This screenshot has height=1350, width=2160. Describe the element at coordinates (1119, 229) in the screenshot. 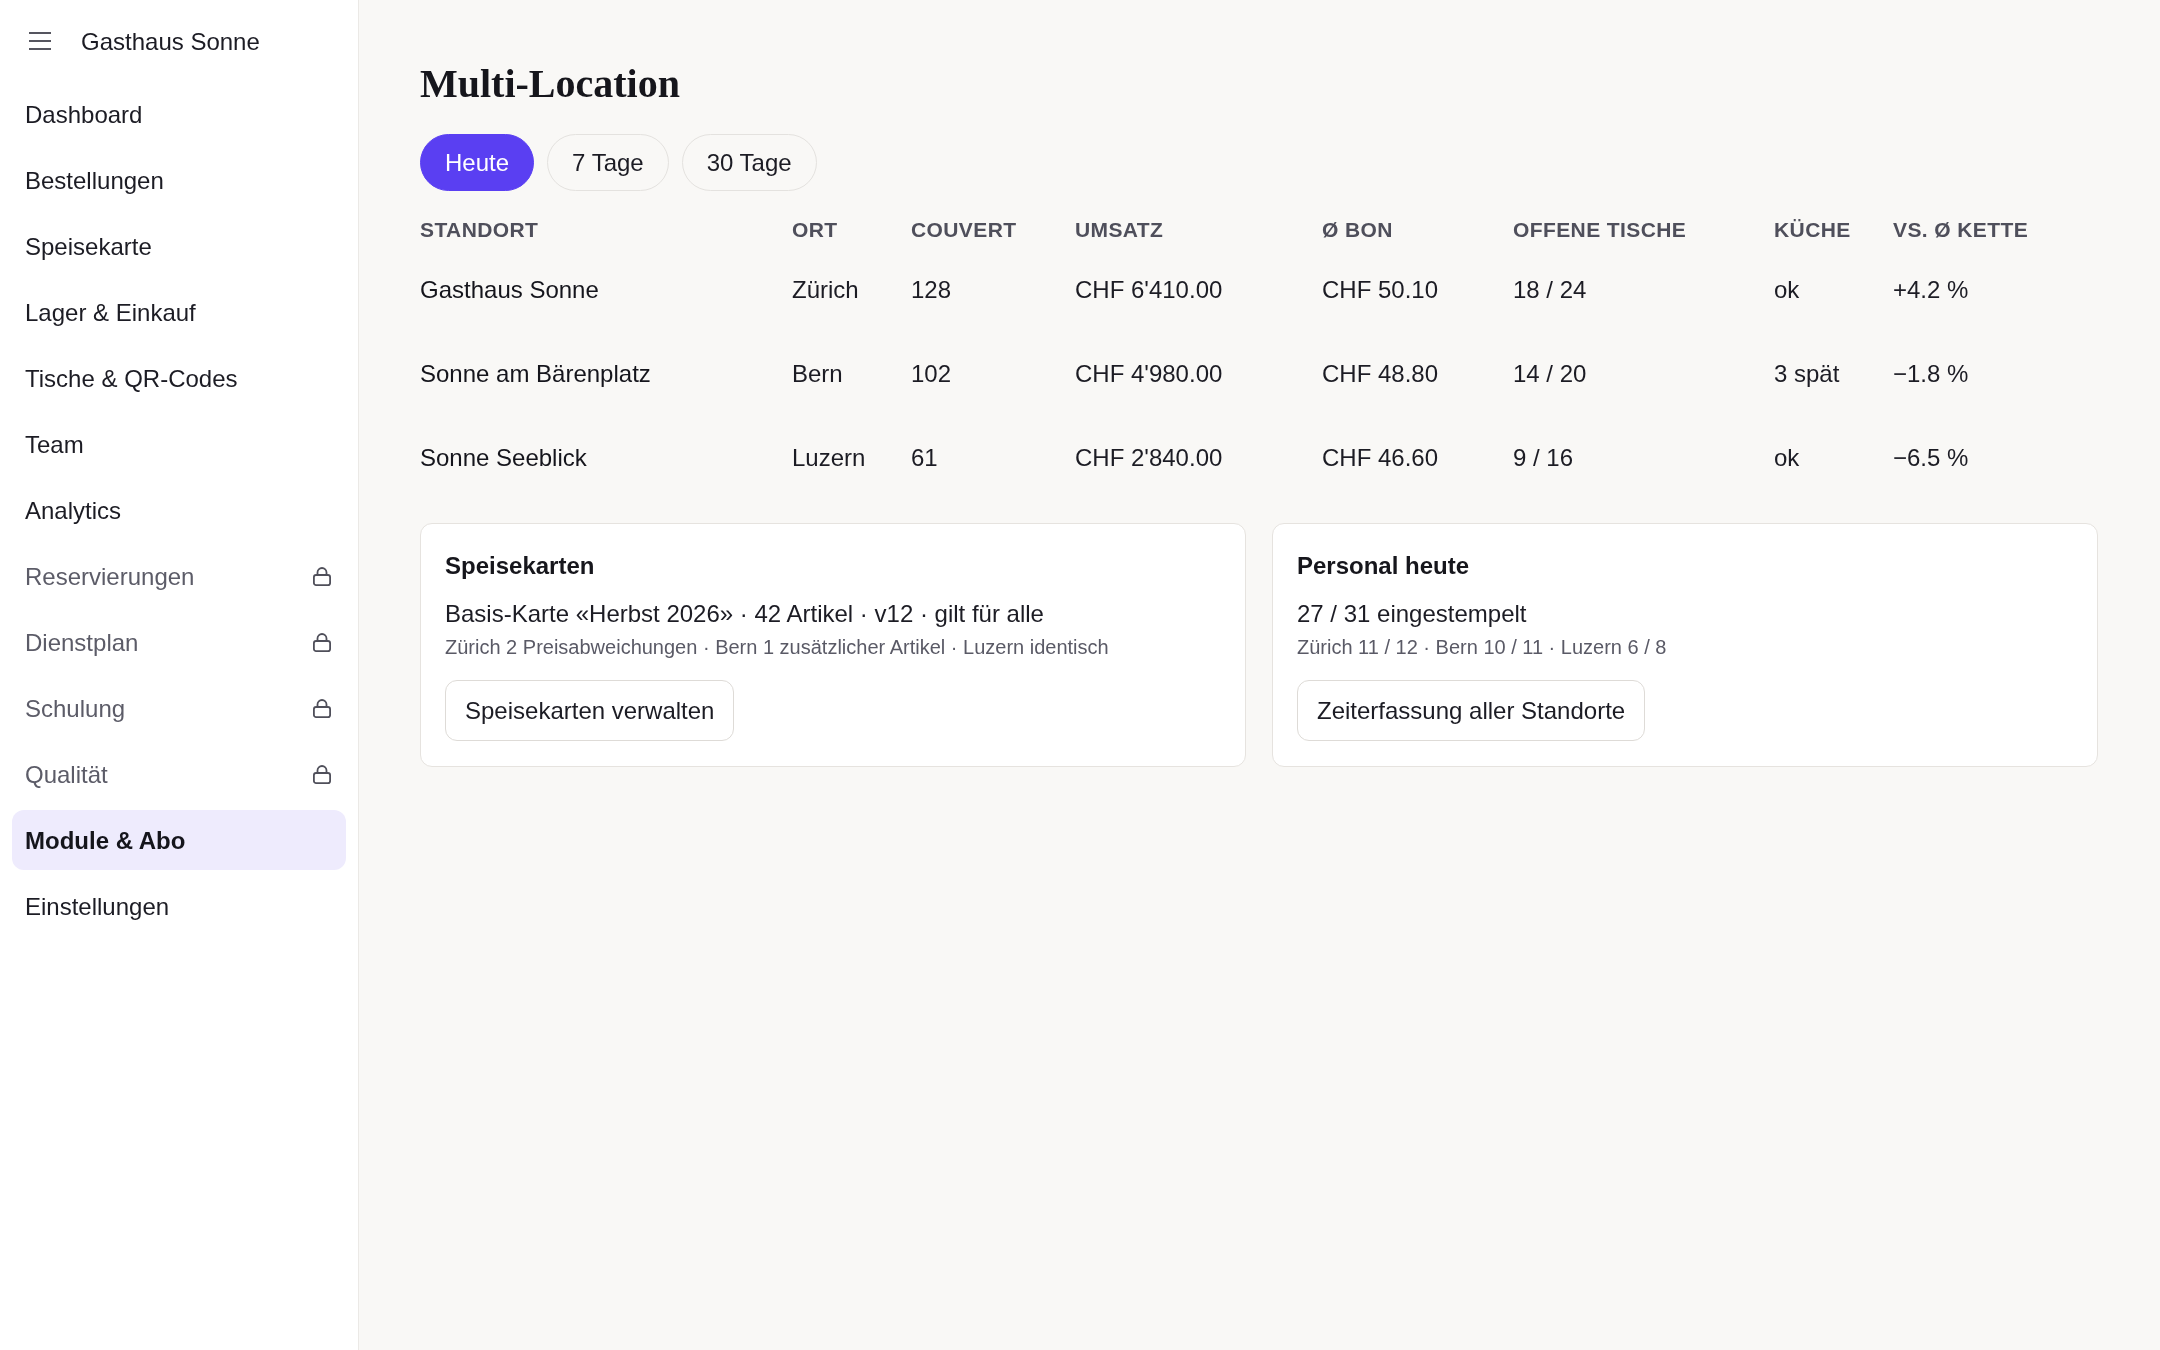

I see `column-header: UMSATZ` at that location.